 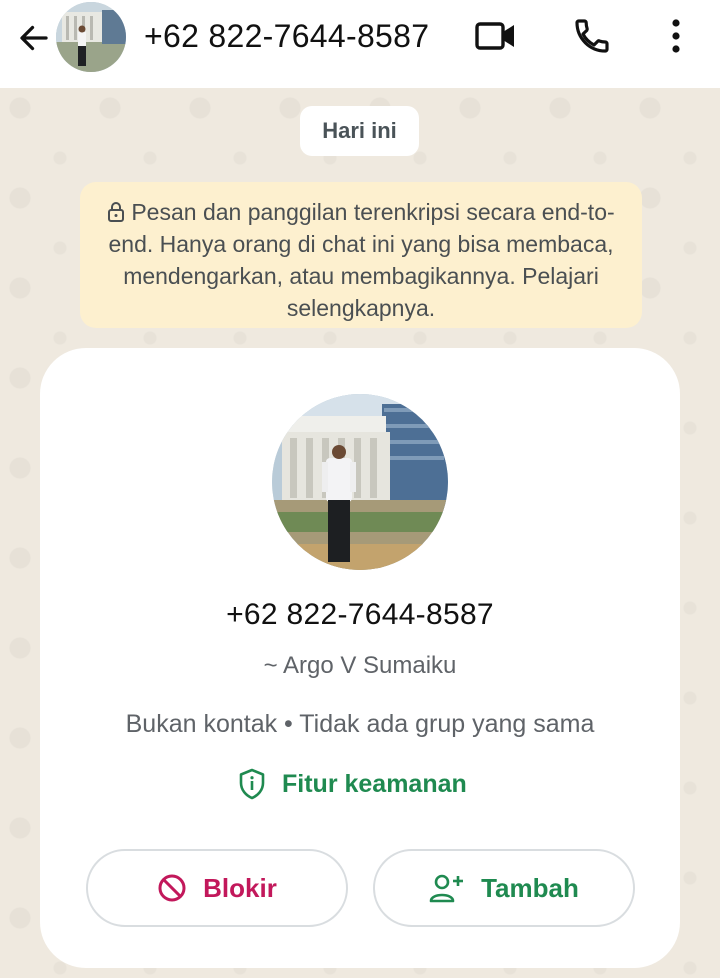 What do you see at coordinates (172, 888) in the screenshot?
I see `block-icon` at bounding box center [172, 888].